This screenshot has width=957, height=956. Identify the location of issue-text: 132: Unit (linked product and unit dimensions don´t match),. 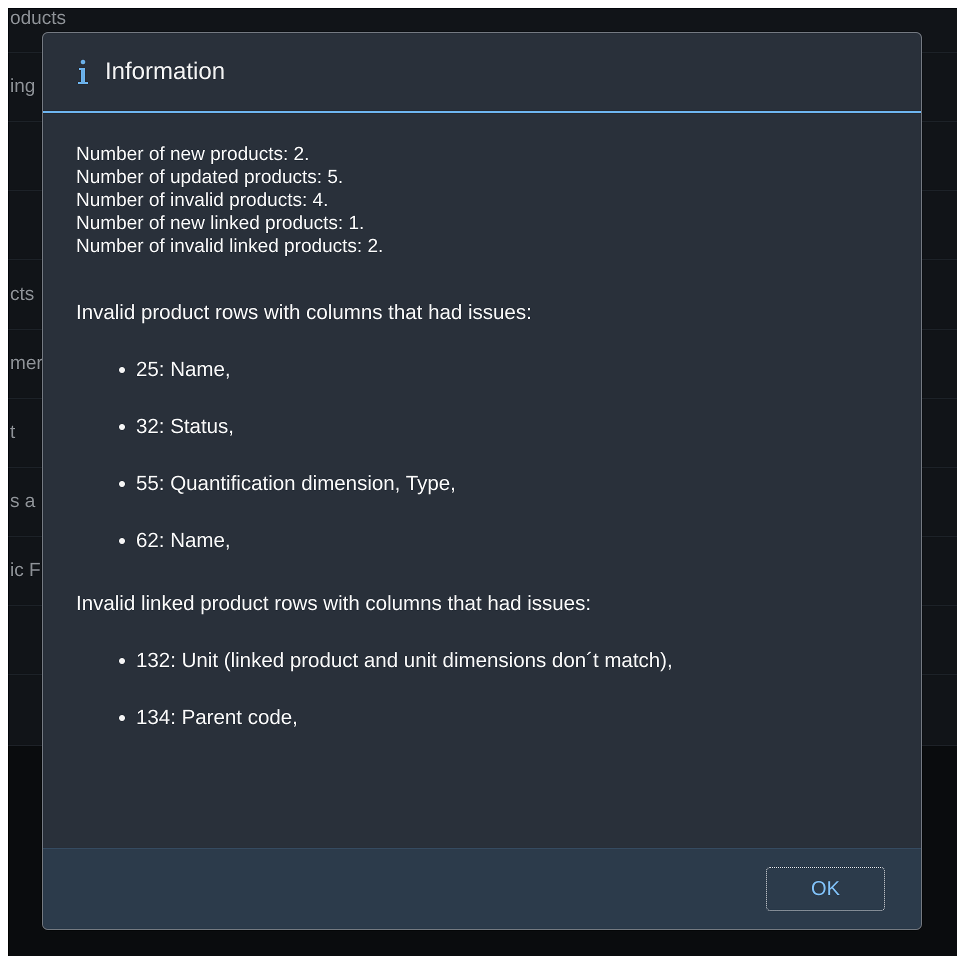
(404, 661).